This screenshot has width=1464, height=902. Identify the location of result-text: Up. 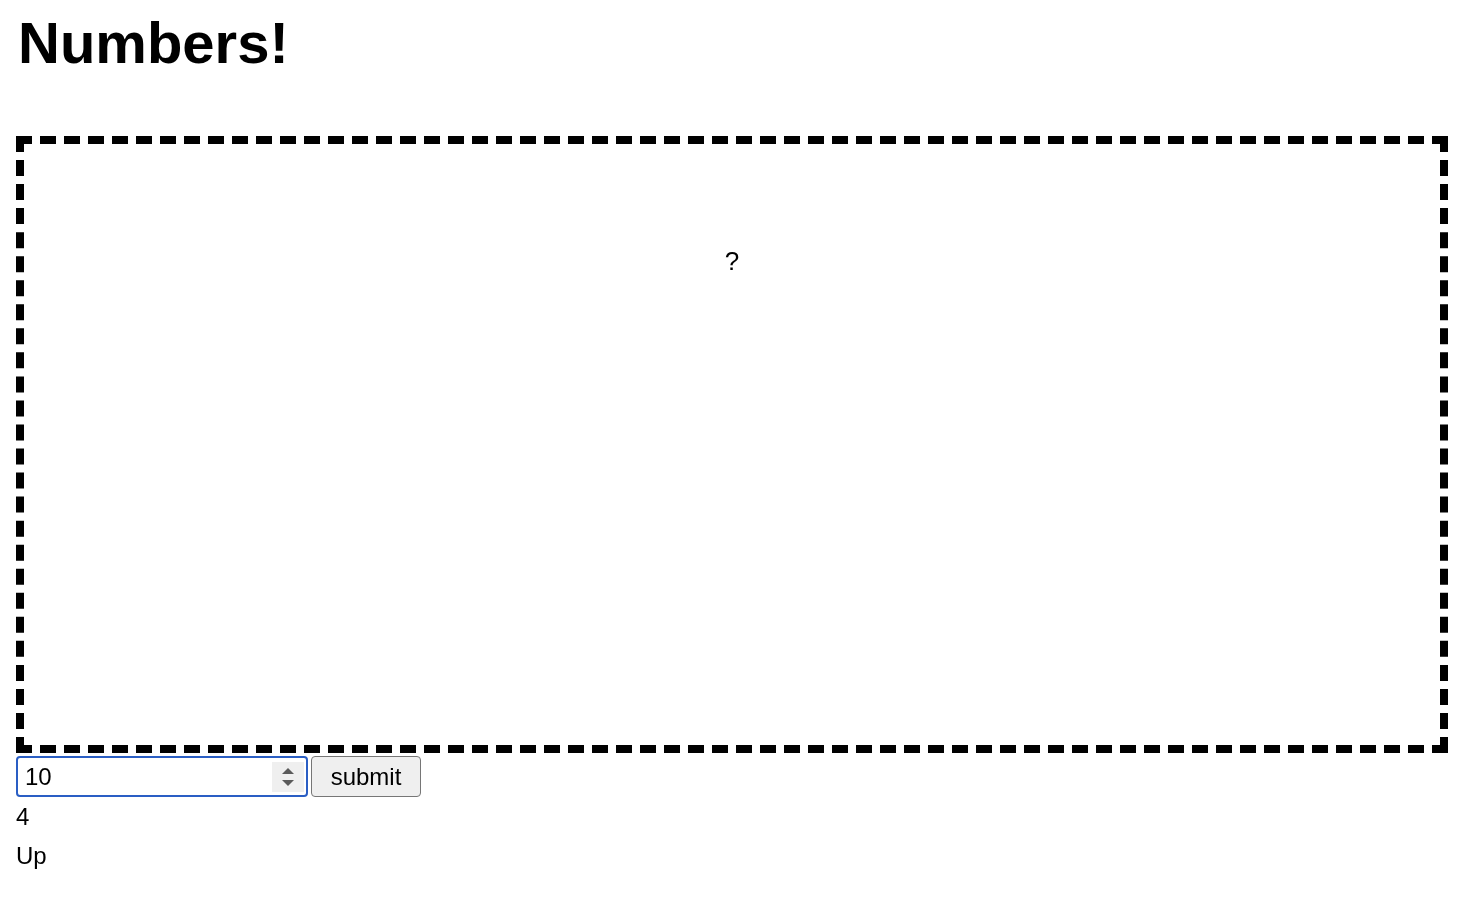
(31, 856).